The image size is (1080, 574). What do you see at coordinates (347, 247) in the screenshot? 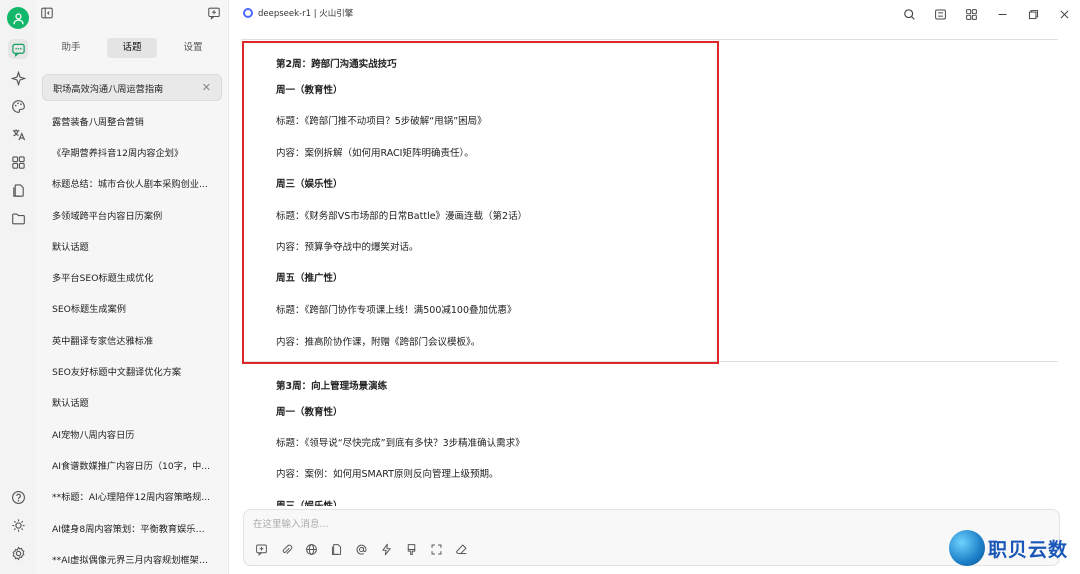
I see `message-line: 内容：预算争夺战中的爆笑对话。` at bounding box center [347, 247].